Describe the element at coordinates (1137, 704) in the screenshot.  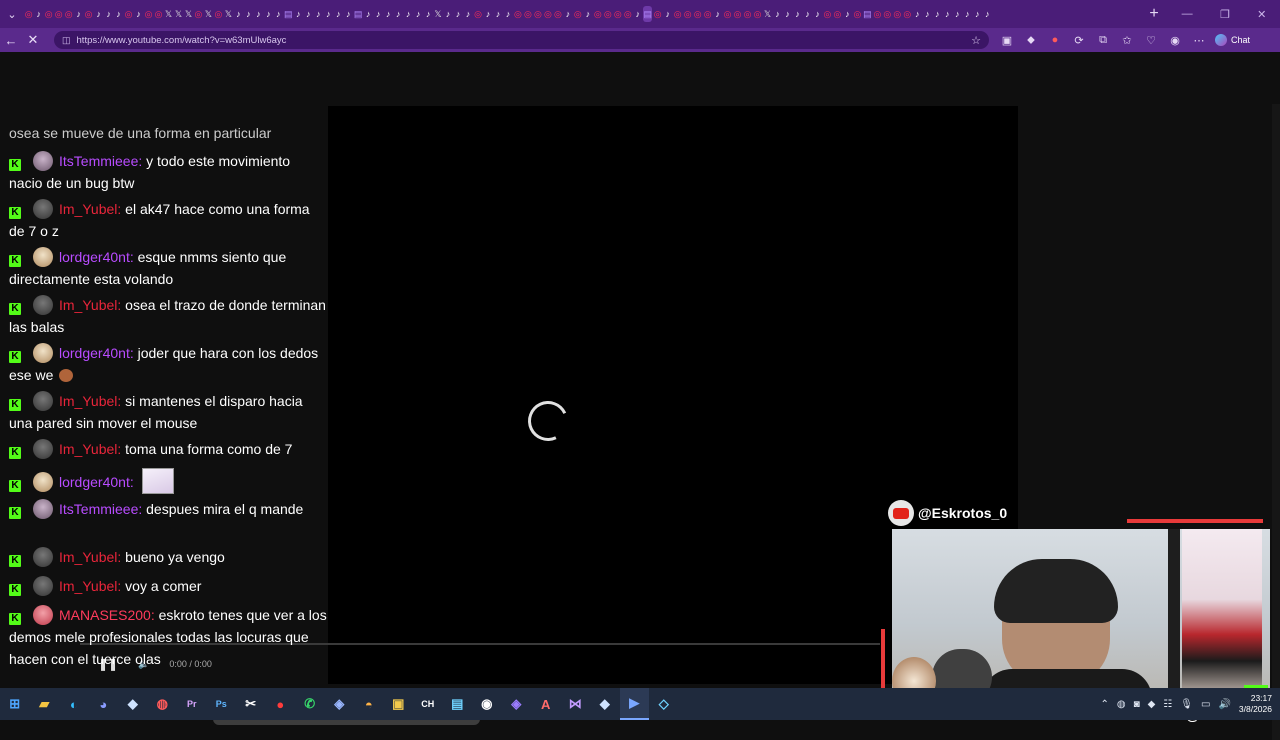
I see `discord-tray-icon: ◙` at that location.